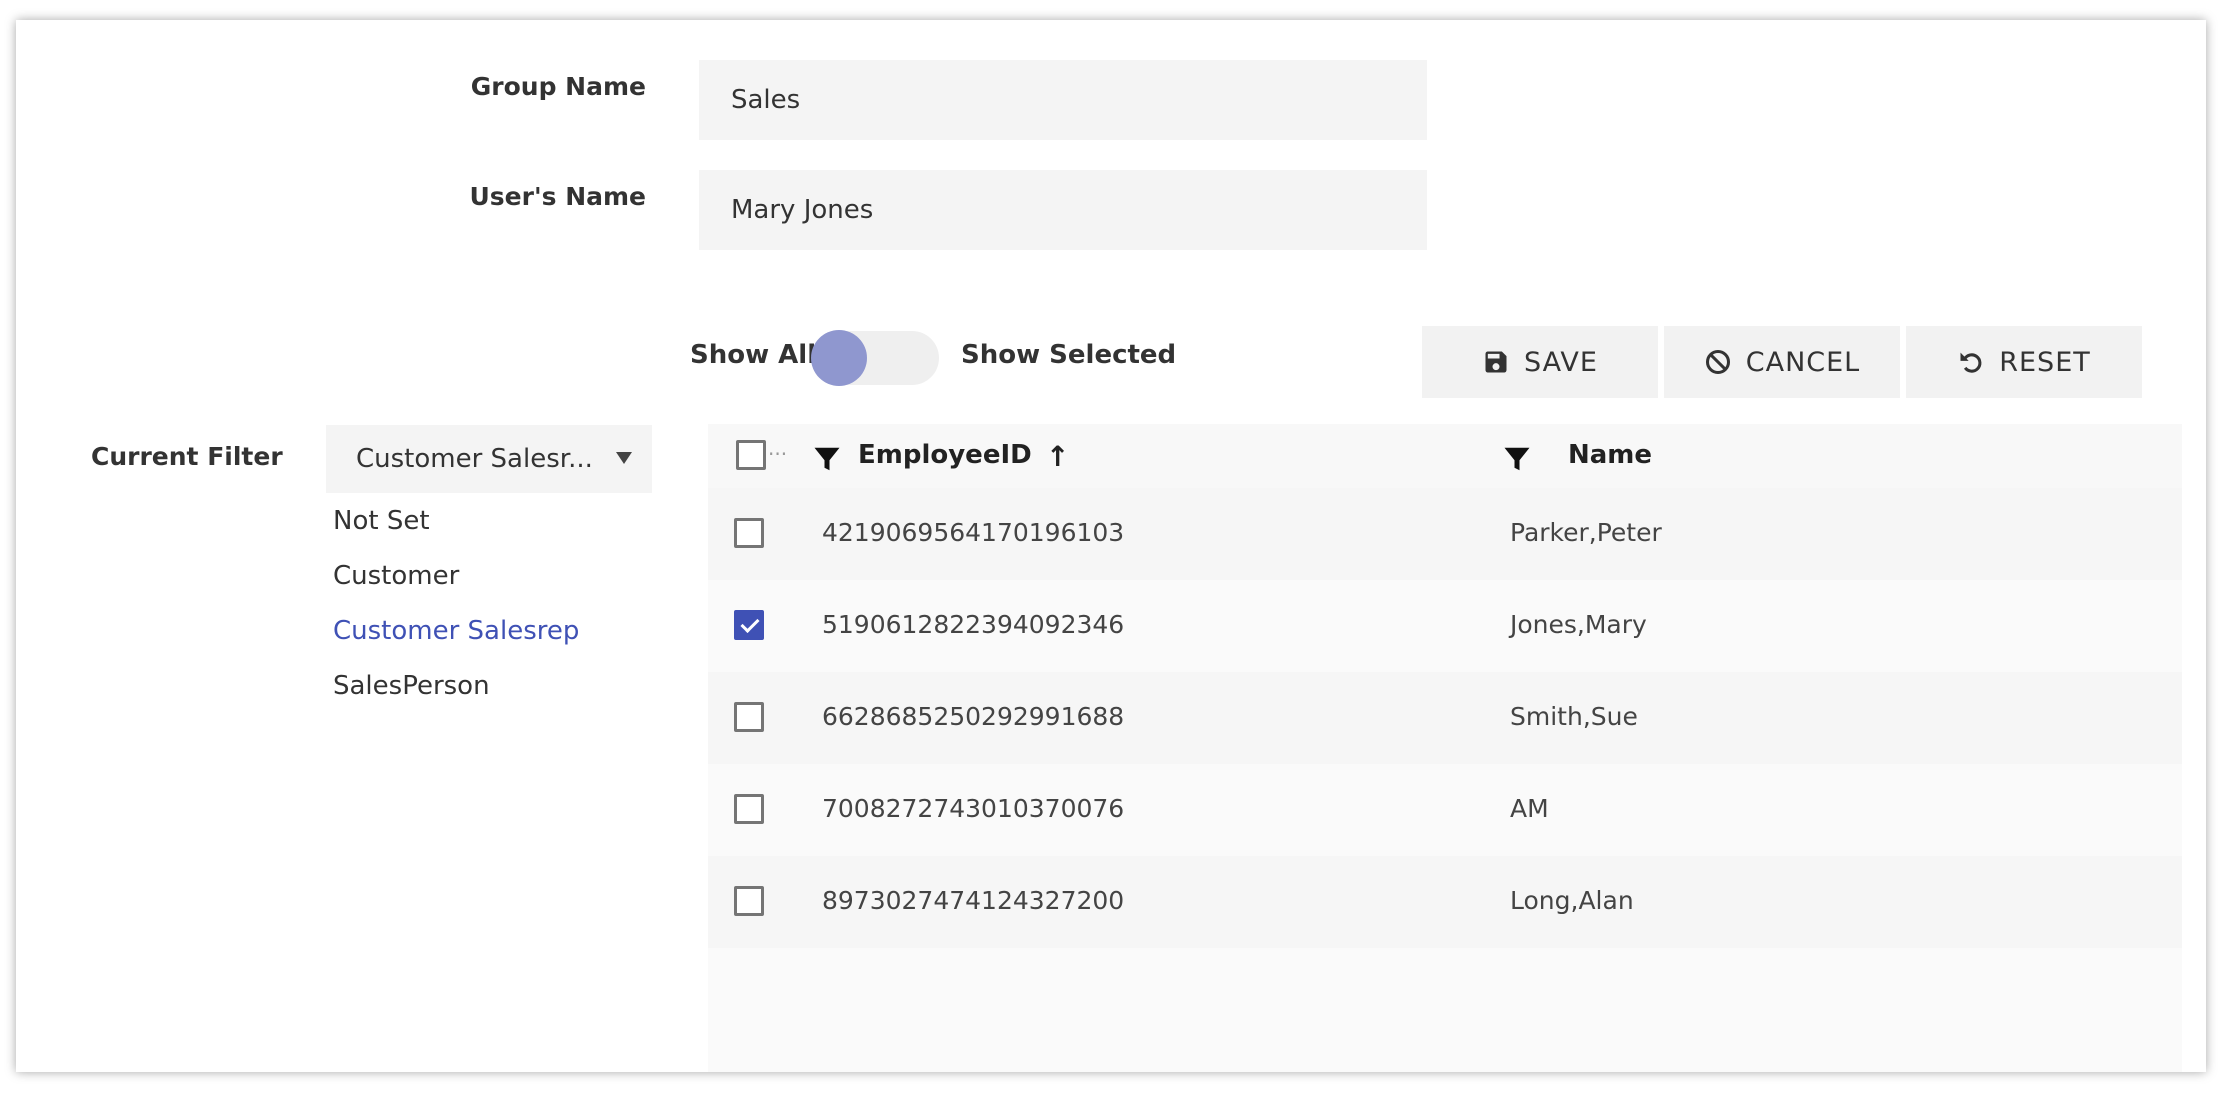  What do you see at coordinates (381, 521) in the screenshot?
I see `filter-option-not-set: Not Set` at bounding box center [381, 521].